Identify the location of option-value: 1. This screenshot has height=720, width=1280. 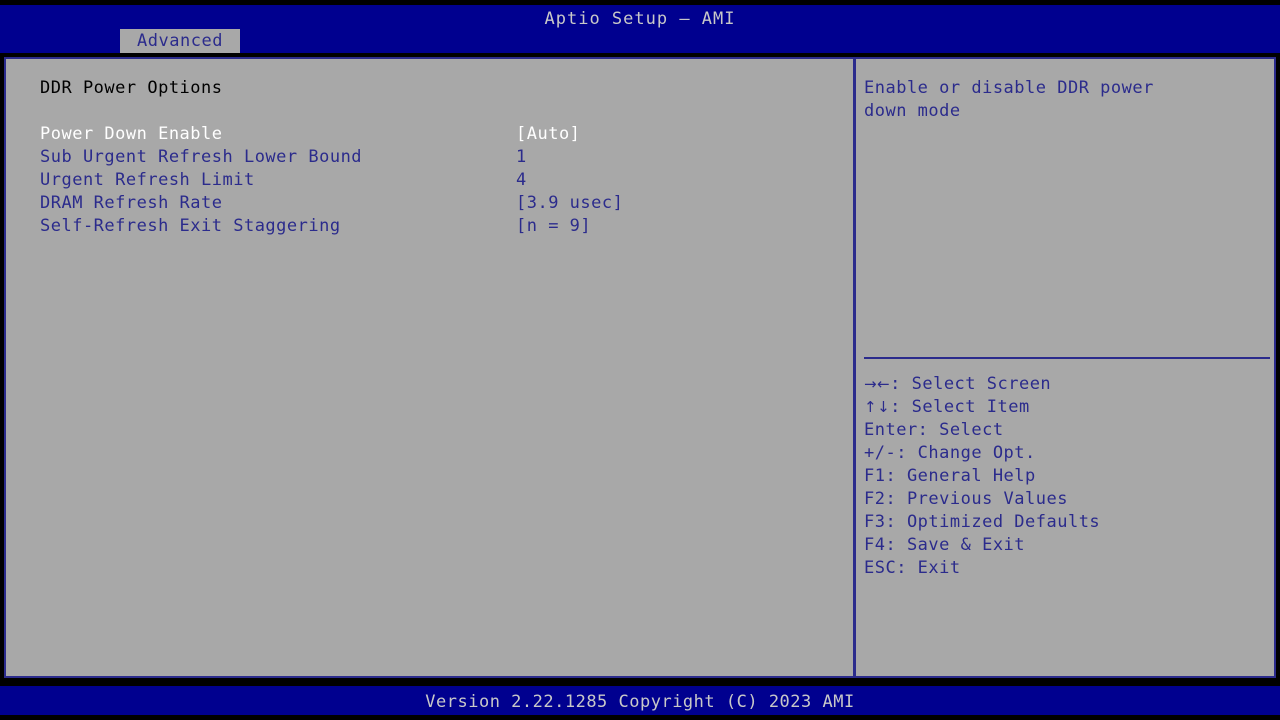
(521, 157).